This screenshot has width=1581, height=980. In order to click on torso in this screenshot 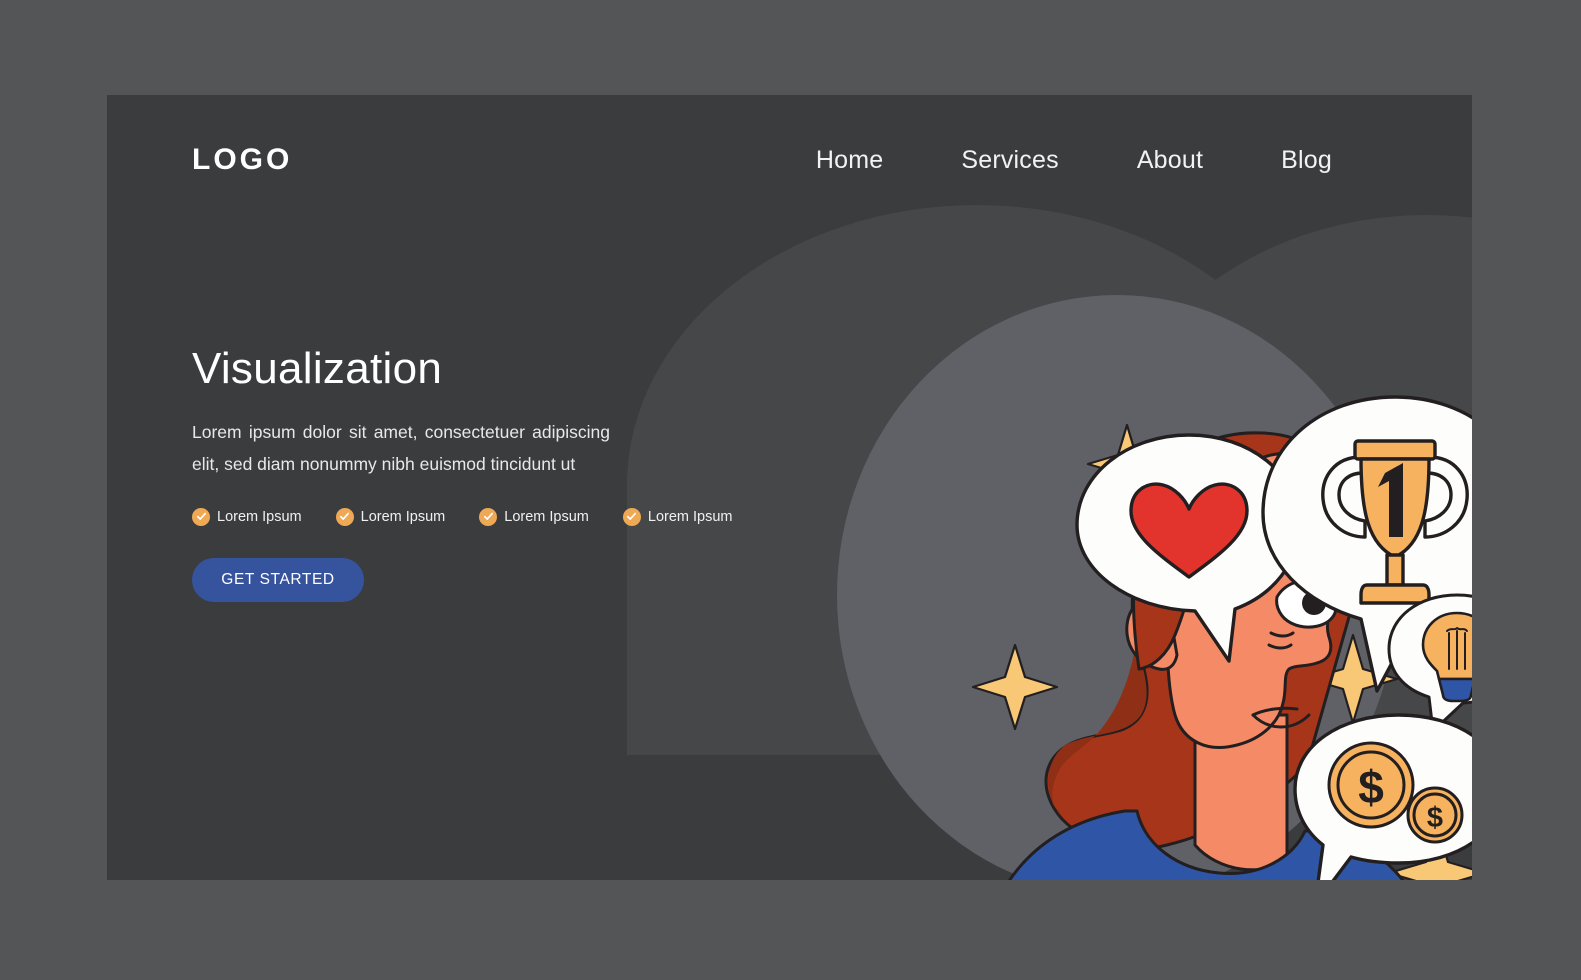, I will do `click(1206, 796)`.